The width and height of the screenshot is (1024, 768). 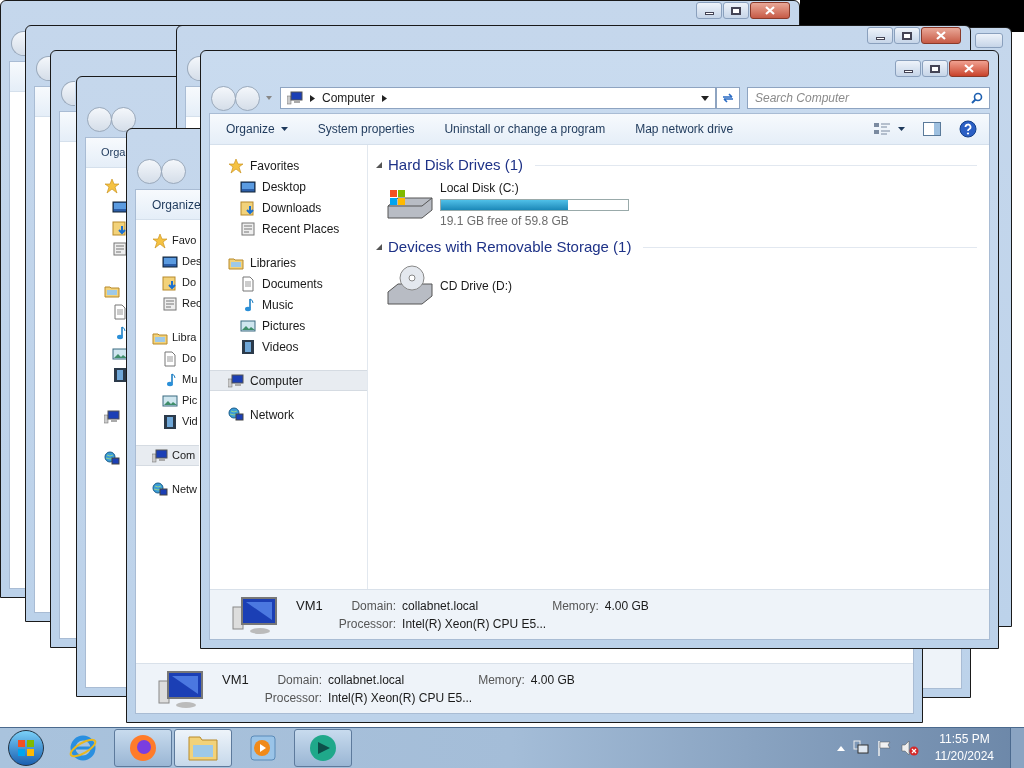 I want to click on play-icon, so click(x=263, y=748).